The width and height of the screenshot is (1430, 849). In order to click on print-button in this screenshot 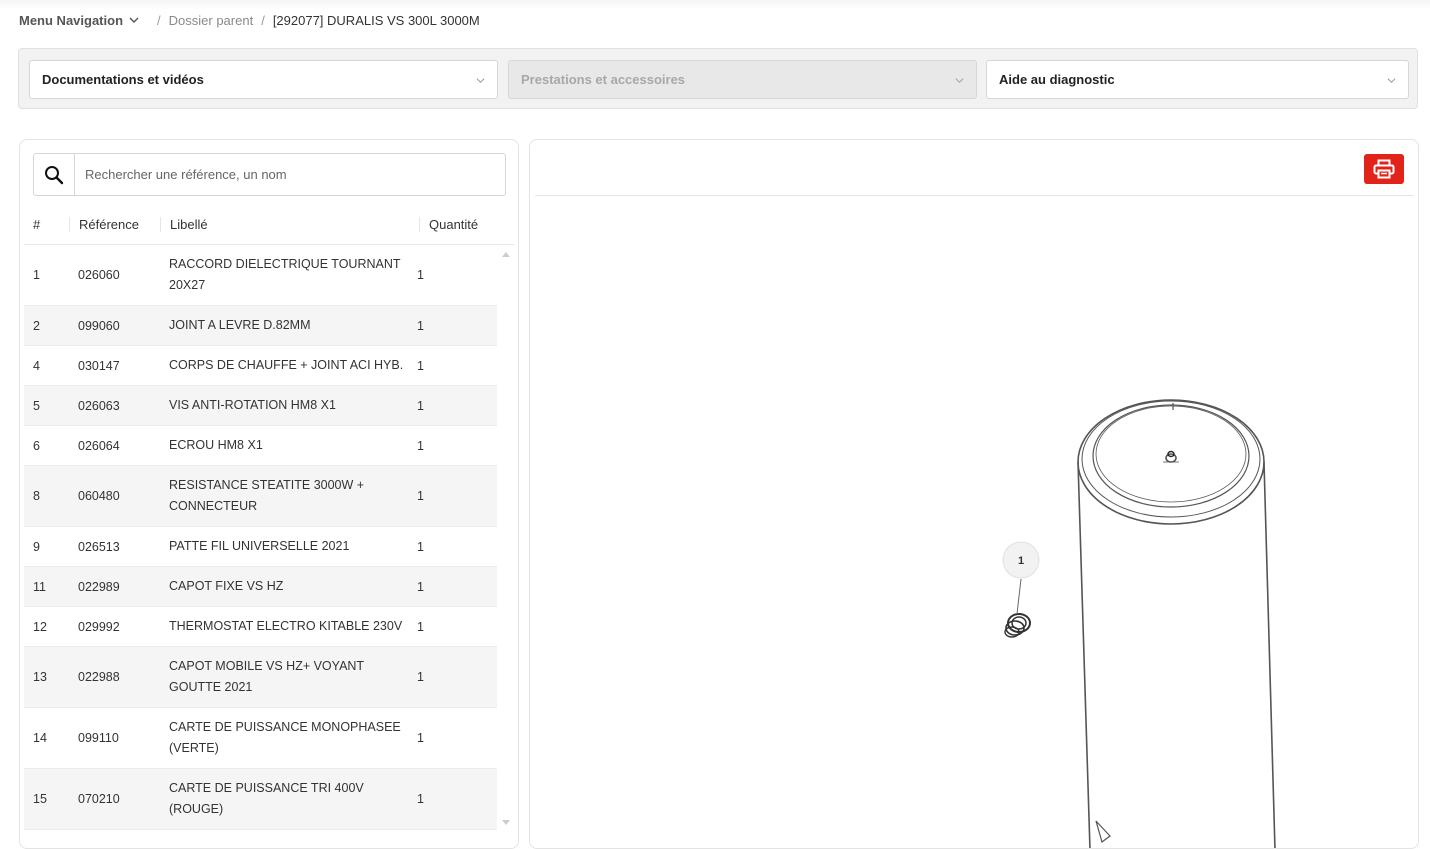, I will do `click(1384, 169)`.